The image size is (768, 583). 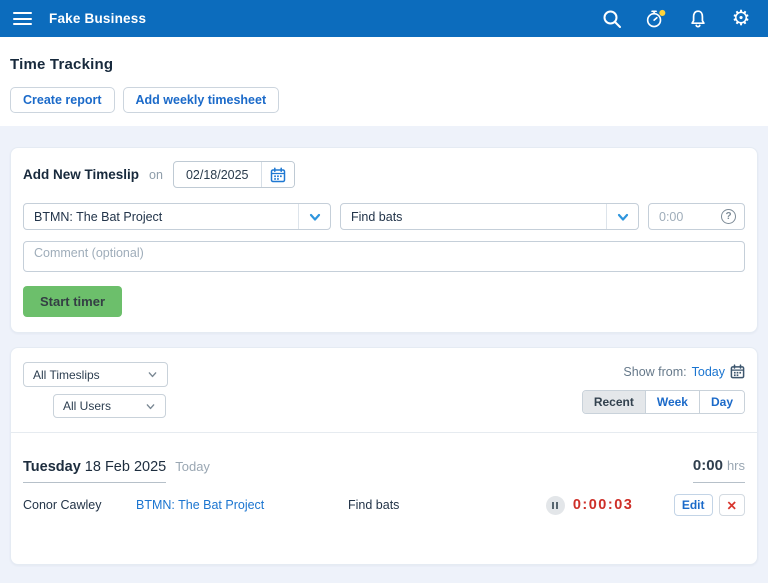 I want to click on delete-button: ✕, so click(x=731, y=505).